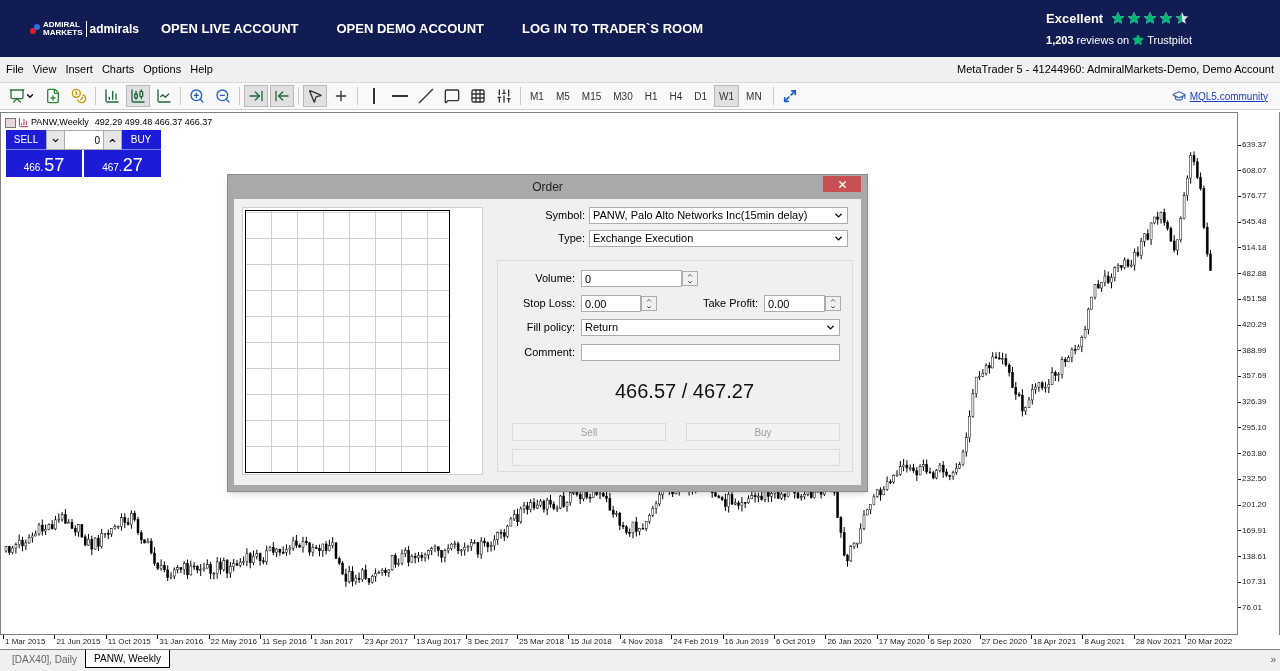  I want to click on dropdown: Exchange Execution, so click(718, 238).